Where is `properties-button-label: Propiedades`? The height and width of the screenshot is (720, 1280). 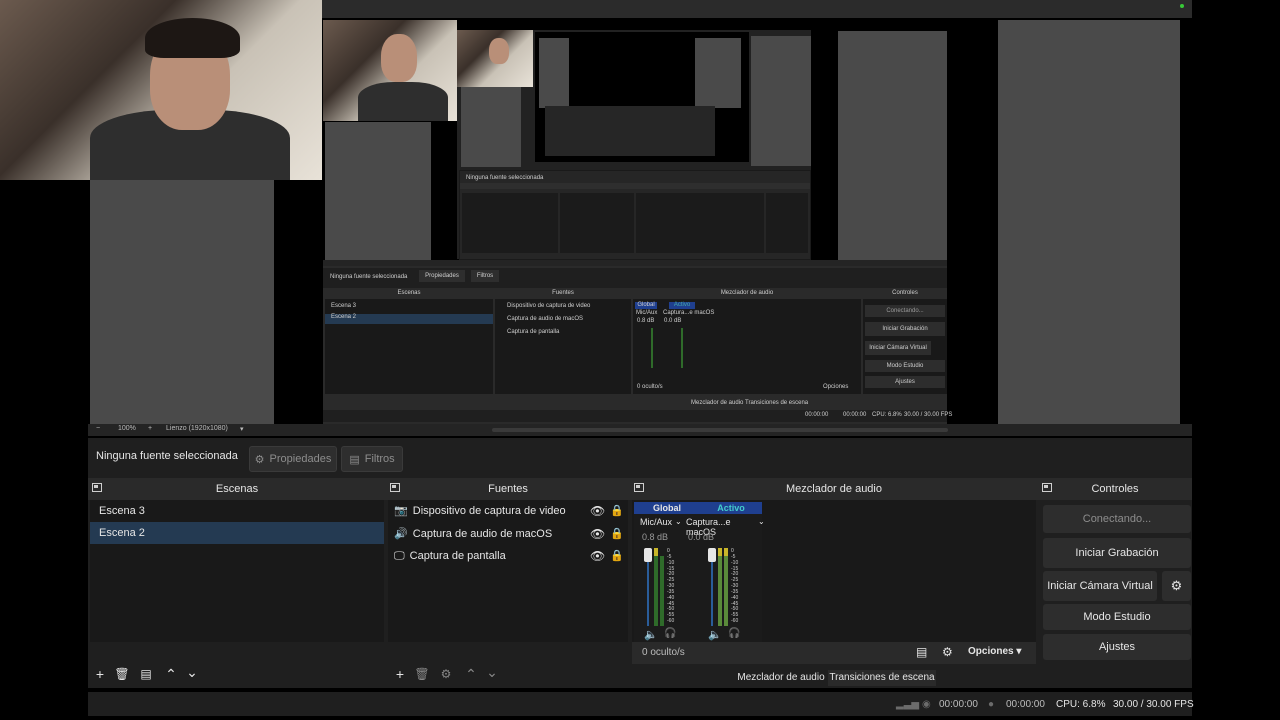 properties-button-label: Propiedades is located at coordinates (300, 459).